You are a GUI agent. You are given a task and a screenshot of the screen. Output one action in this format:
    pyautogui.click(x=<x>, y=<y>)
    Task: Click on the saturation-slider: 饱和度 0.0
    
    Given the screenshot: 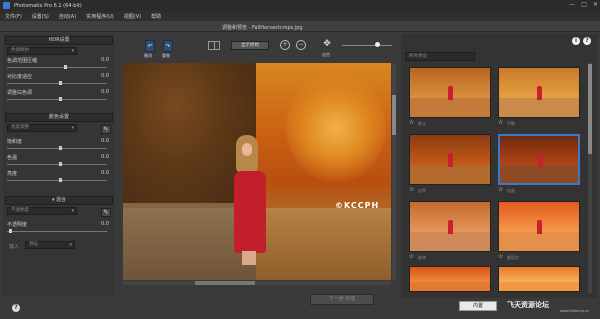 What is the action you would take?
    pyautogui.click(x=59, y=145)
    